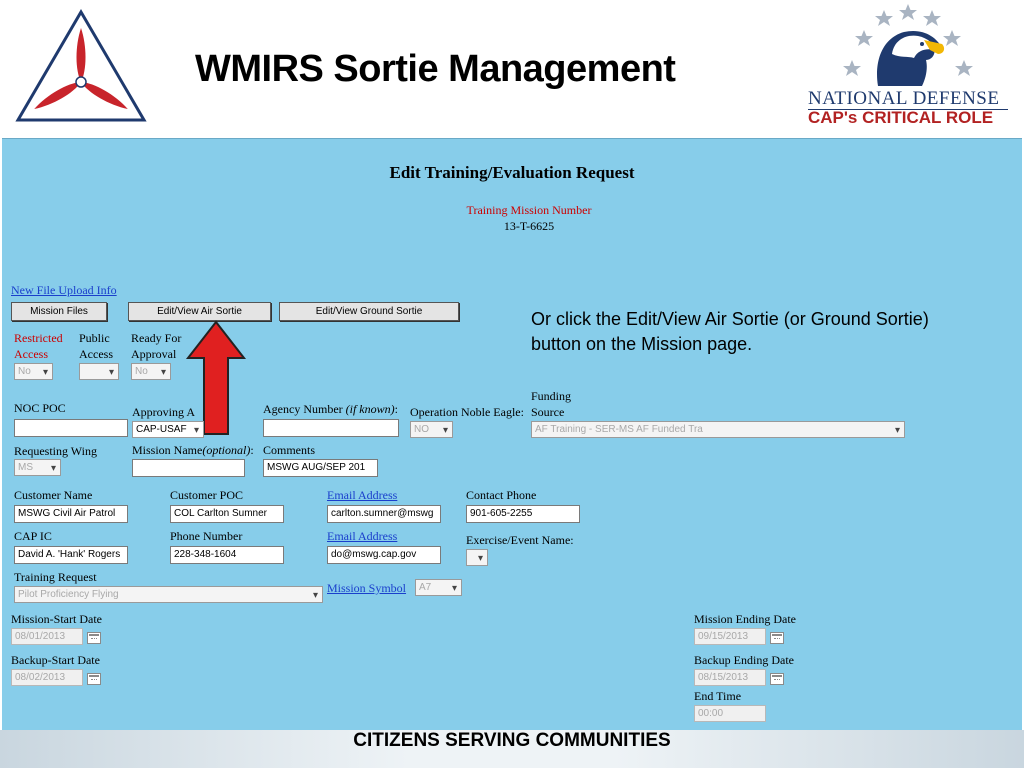 The width and height of the screenshot is (1024, 768). What do you see at coordinates (207, 495) in the screenshot?
I see `customer-poc-label: Customer POC` at bounding box center [207, 495].